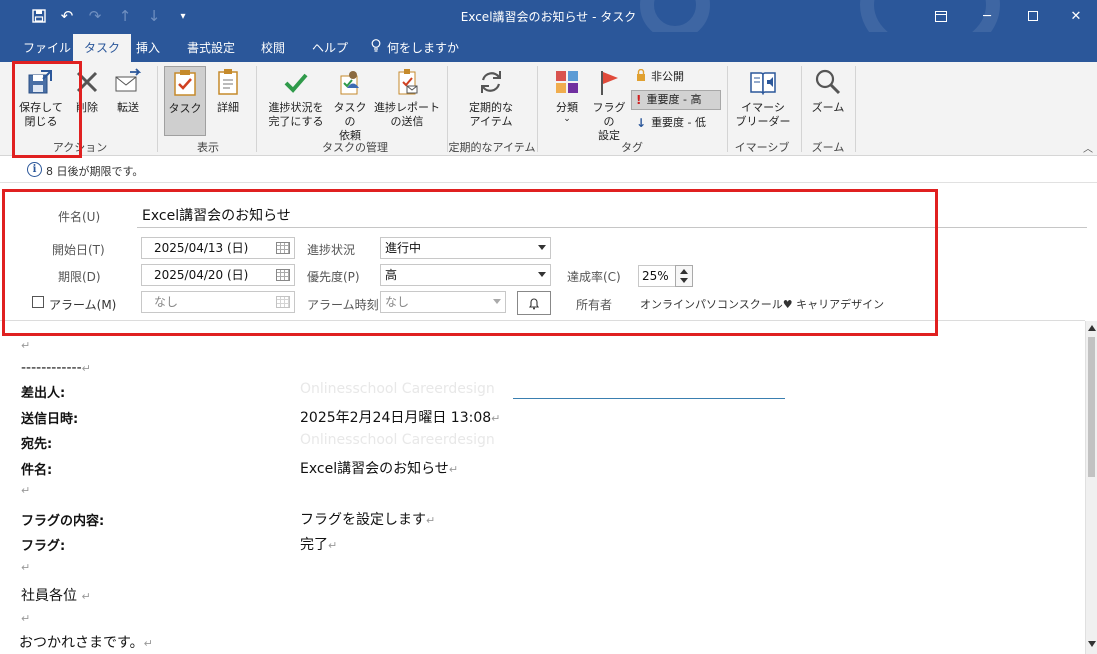  What do you see at coordinates (465, 248) in the screenshot?
I see `status-select: 進行中` at bounding box center [465, 248].